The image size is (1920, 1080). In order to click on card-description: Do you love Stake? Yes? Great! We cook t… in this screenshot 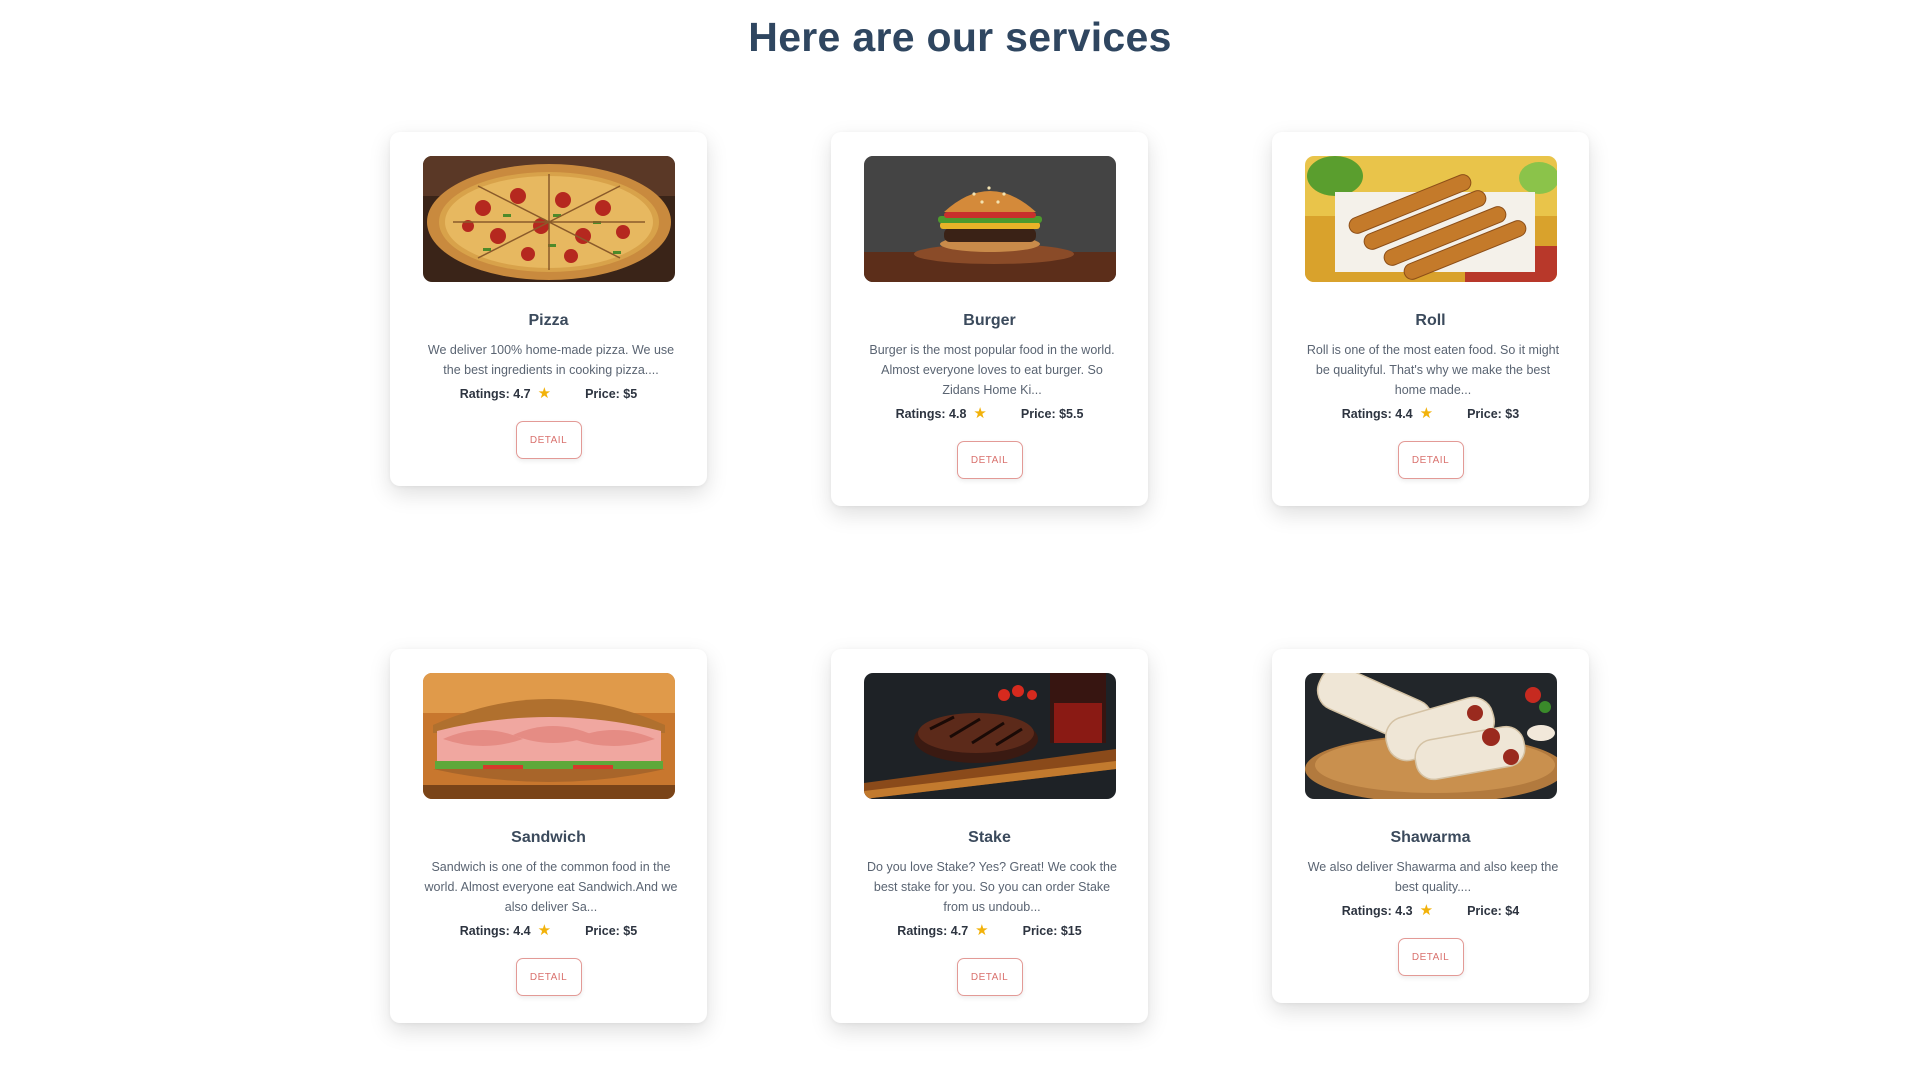, I will do `click(992, 887)`.